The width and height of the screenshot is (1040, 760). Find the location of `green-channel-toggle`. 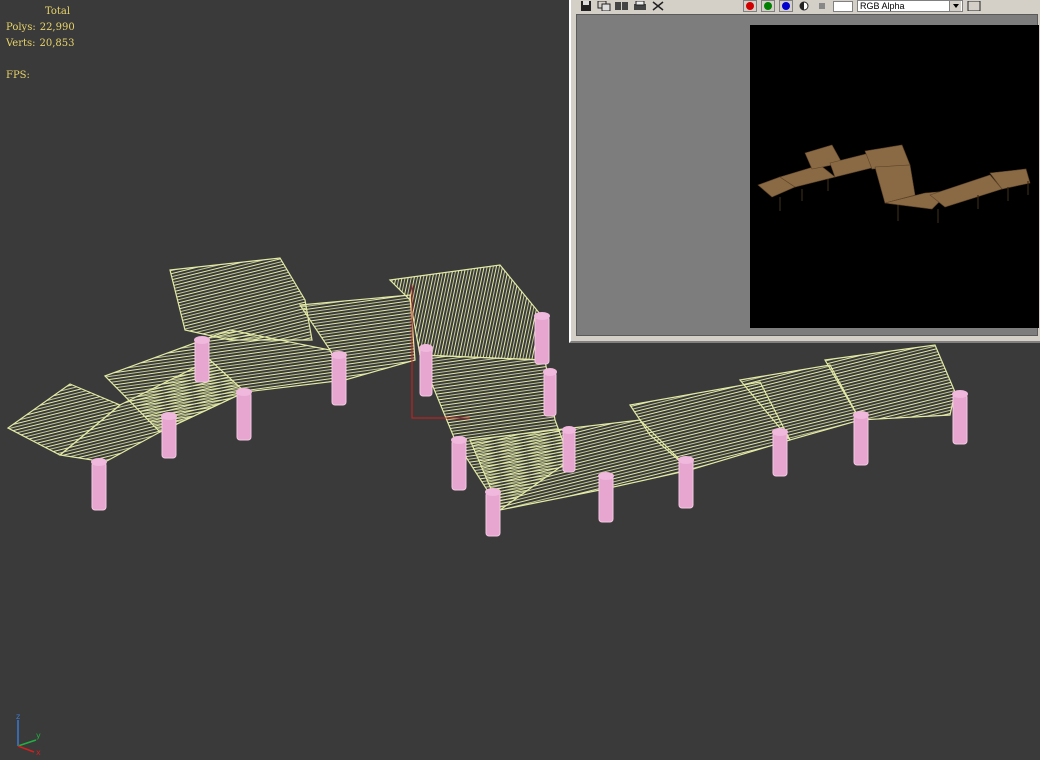

green-channel-toggle is located at coordinates (768, 6).